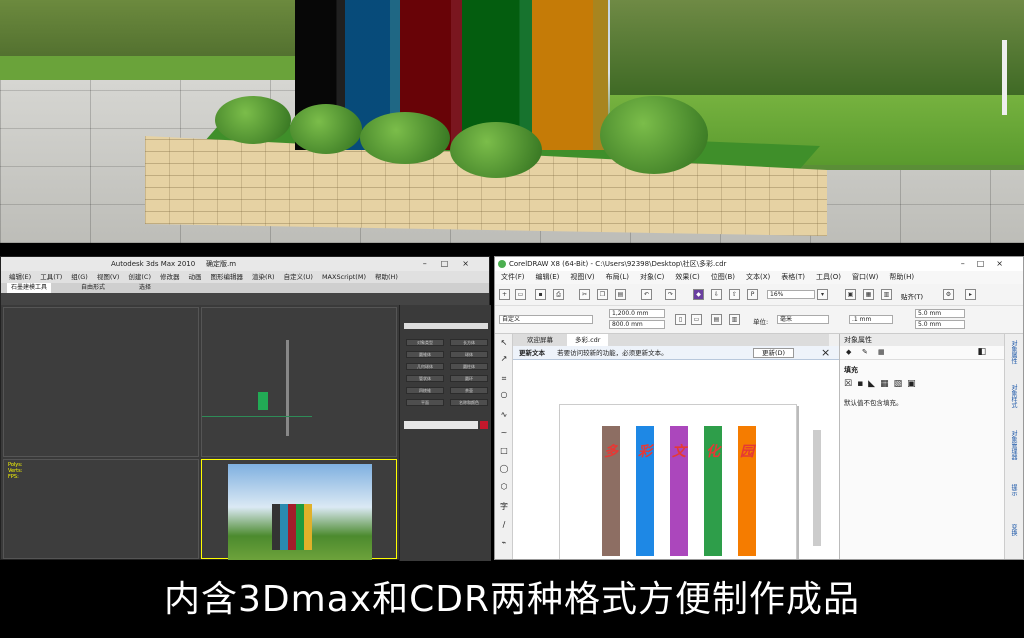  What do you see at coordinates (793, 277) in the screenshot?
I see `cdr-menu-item: 表格(T)` at bounding box center [793, 277].